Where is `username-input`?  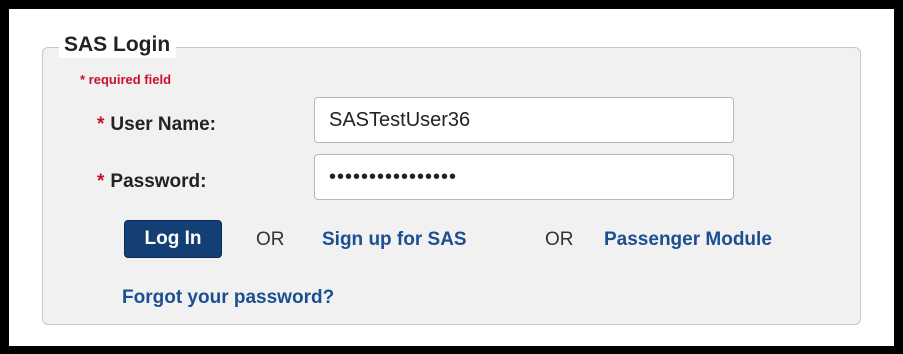 username-input is located at coordinates (524, 120).